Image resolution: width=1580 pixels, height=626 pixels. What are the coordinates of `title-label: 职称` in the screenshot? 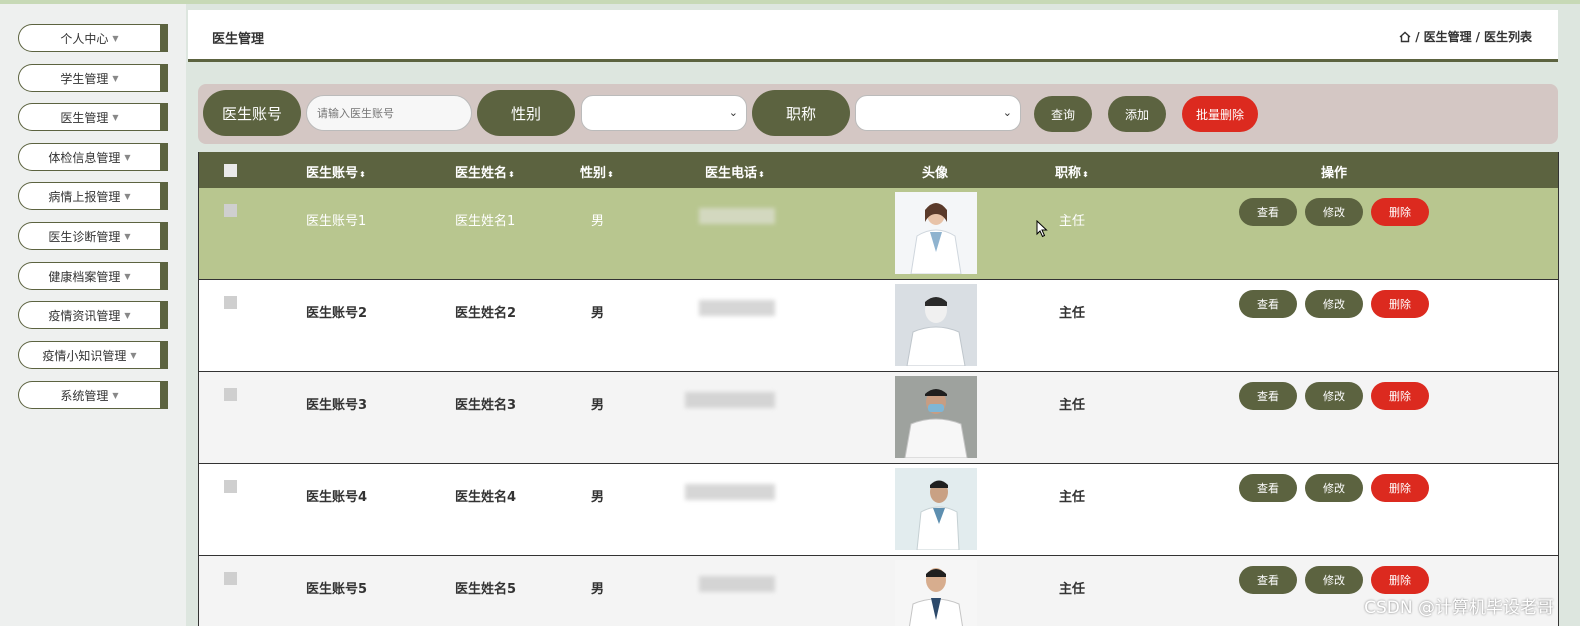 It's located at (801, 113).